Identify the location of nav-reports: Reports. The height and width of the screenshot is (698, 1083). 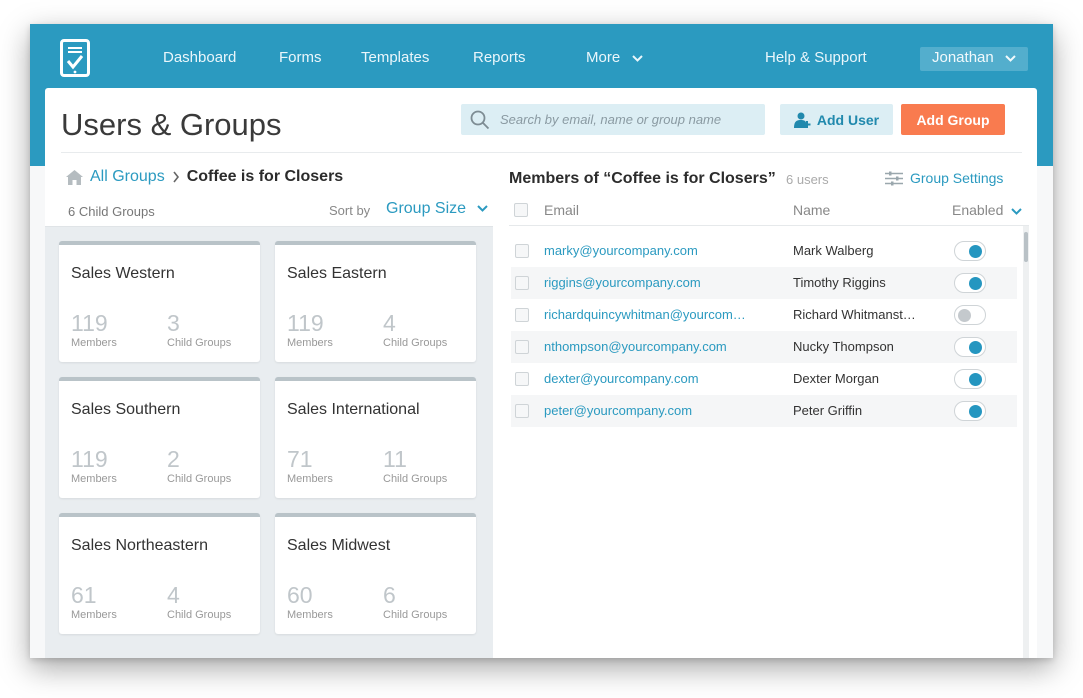
(499, 57).